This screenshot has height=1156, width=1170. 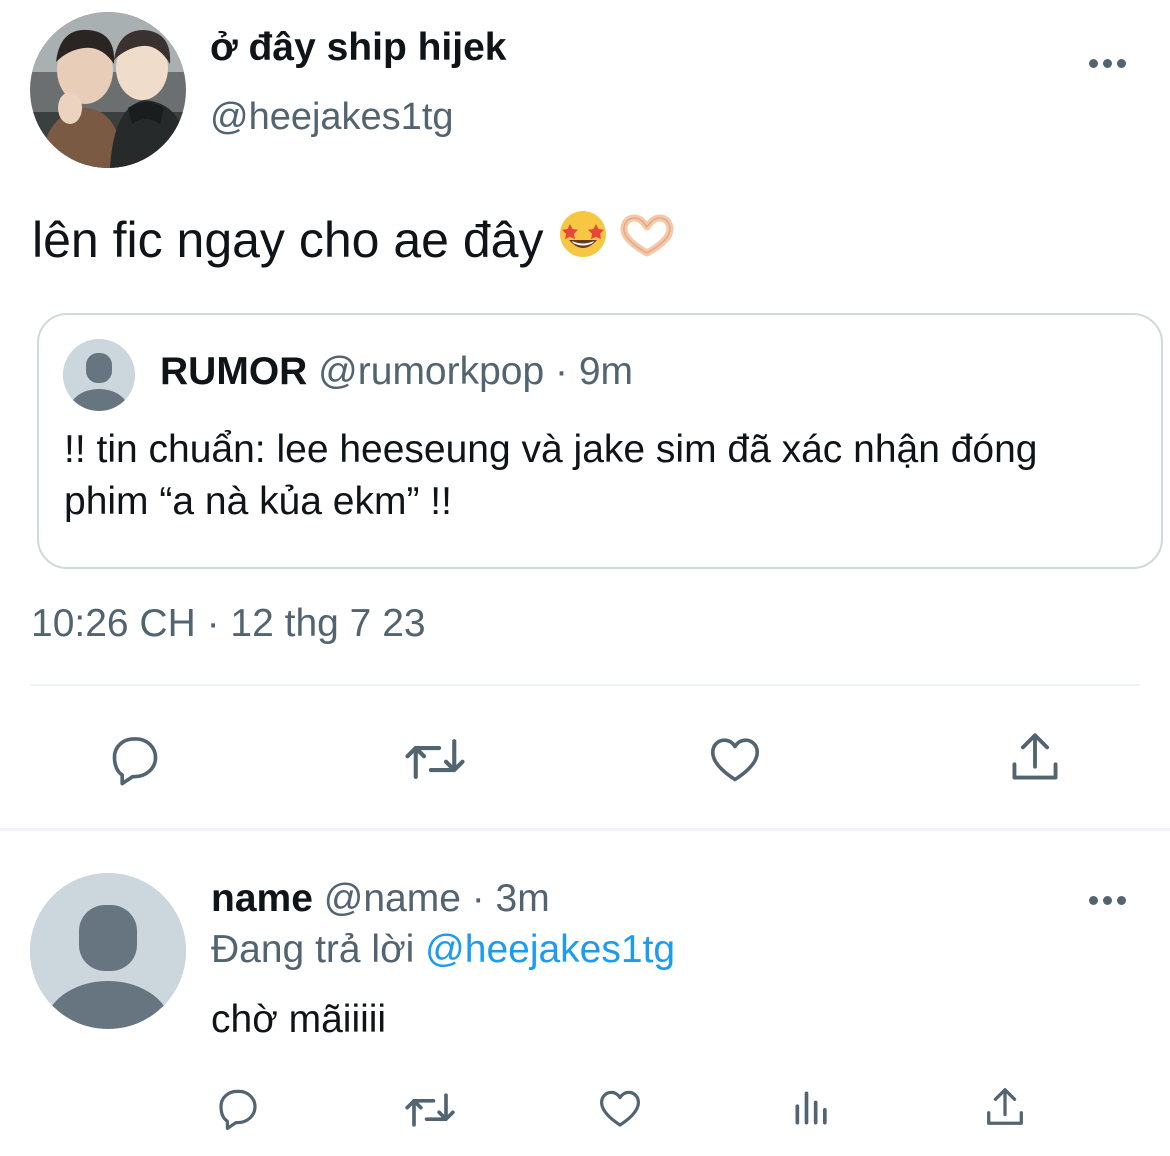 What do you see at coordinates (436, 898) in the screenshot?
I see `reply-meta: @name · 3m` at bounding box center [436, 898].